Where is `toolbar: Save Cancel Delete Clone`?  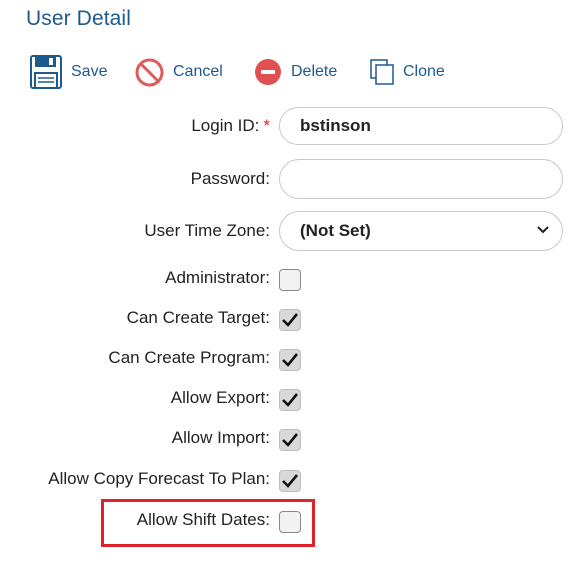
toolbar: Save Cancel Delete Clone is located at coordinates (292, 74).